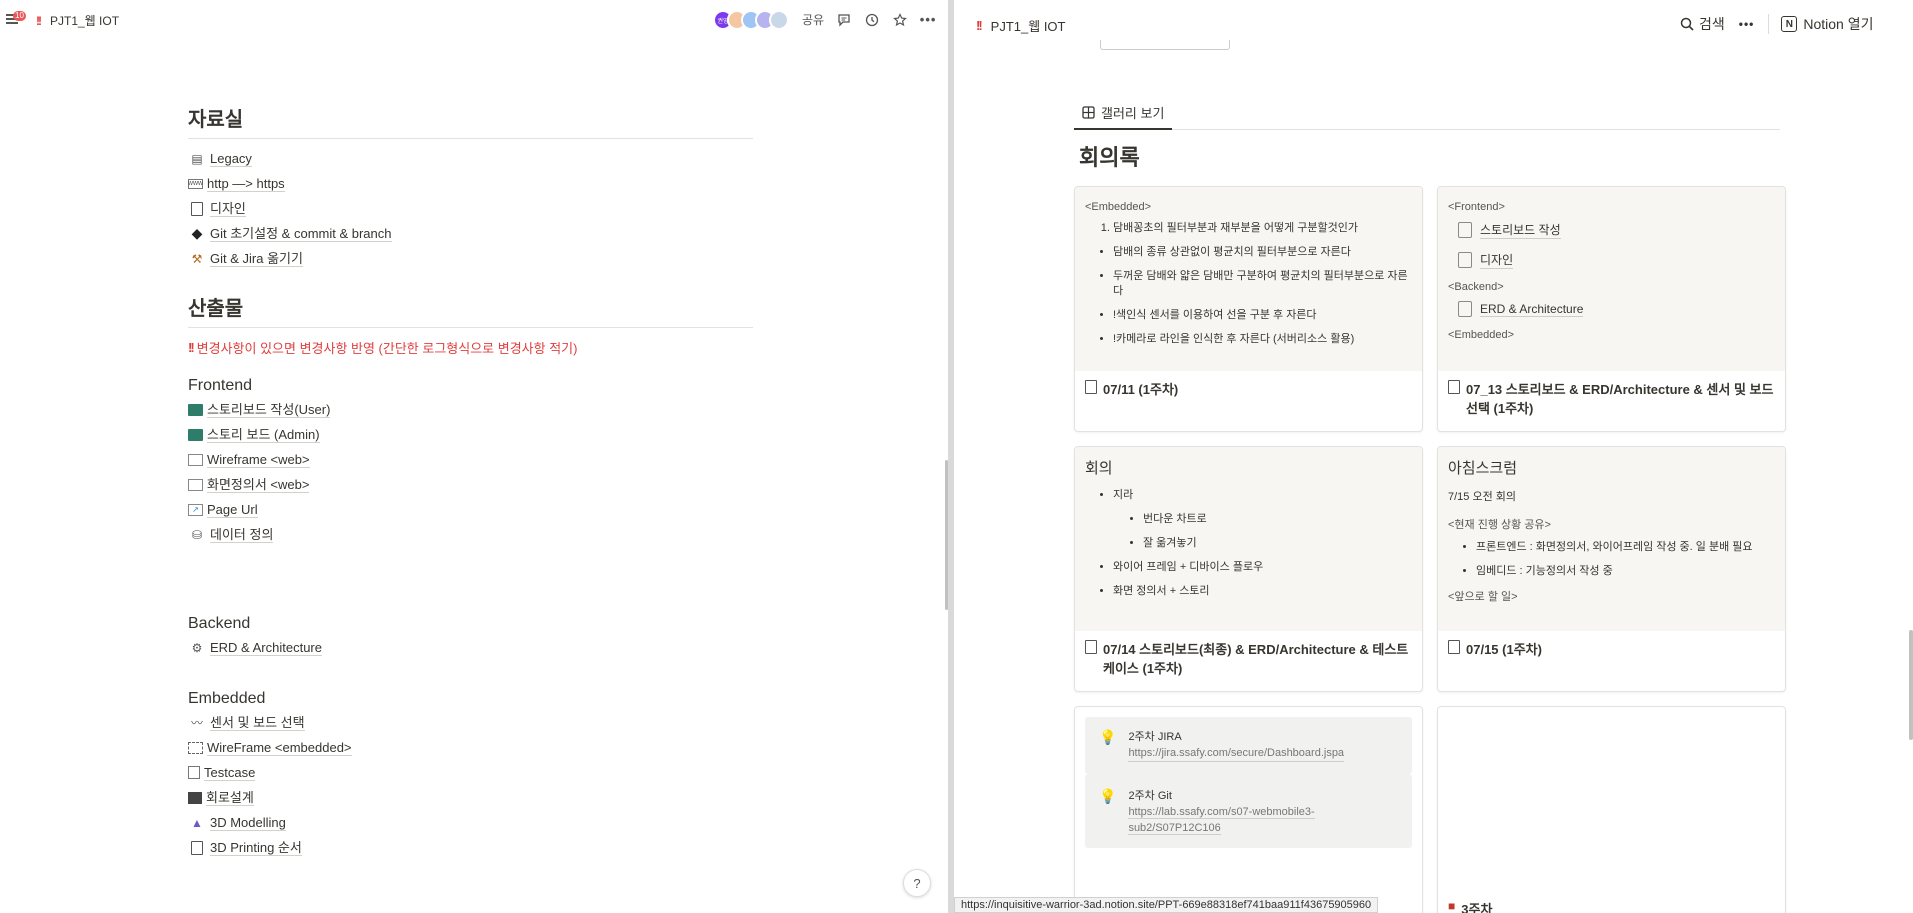 This screenshot has width=1913, height=913. What do you see at coordinates (1088, 112) in the screenshot?
I see `gallery-icon` at bounding box center [1088, 112].